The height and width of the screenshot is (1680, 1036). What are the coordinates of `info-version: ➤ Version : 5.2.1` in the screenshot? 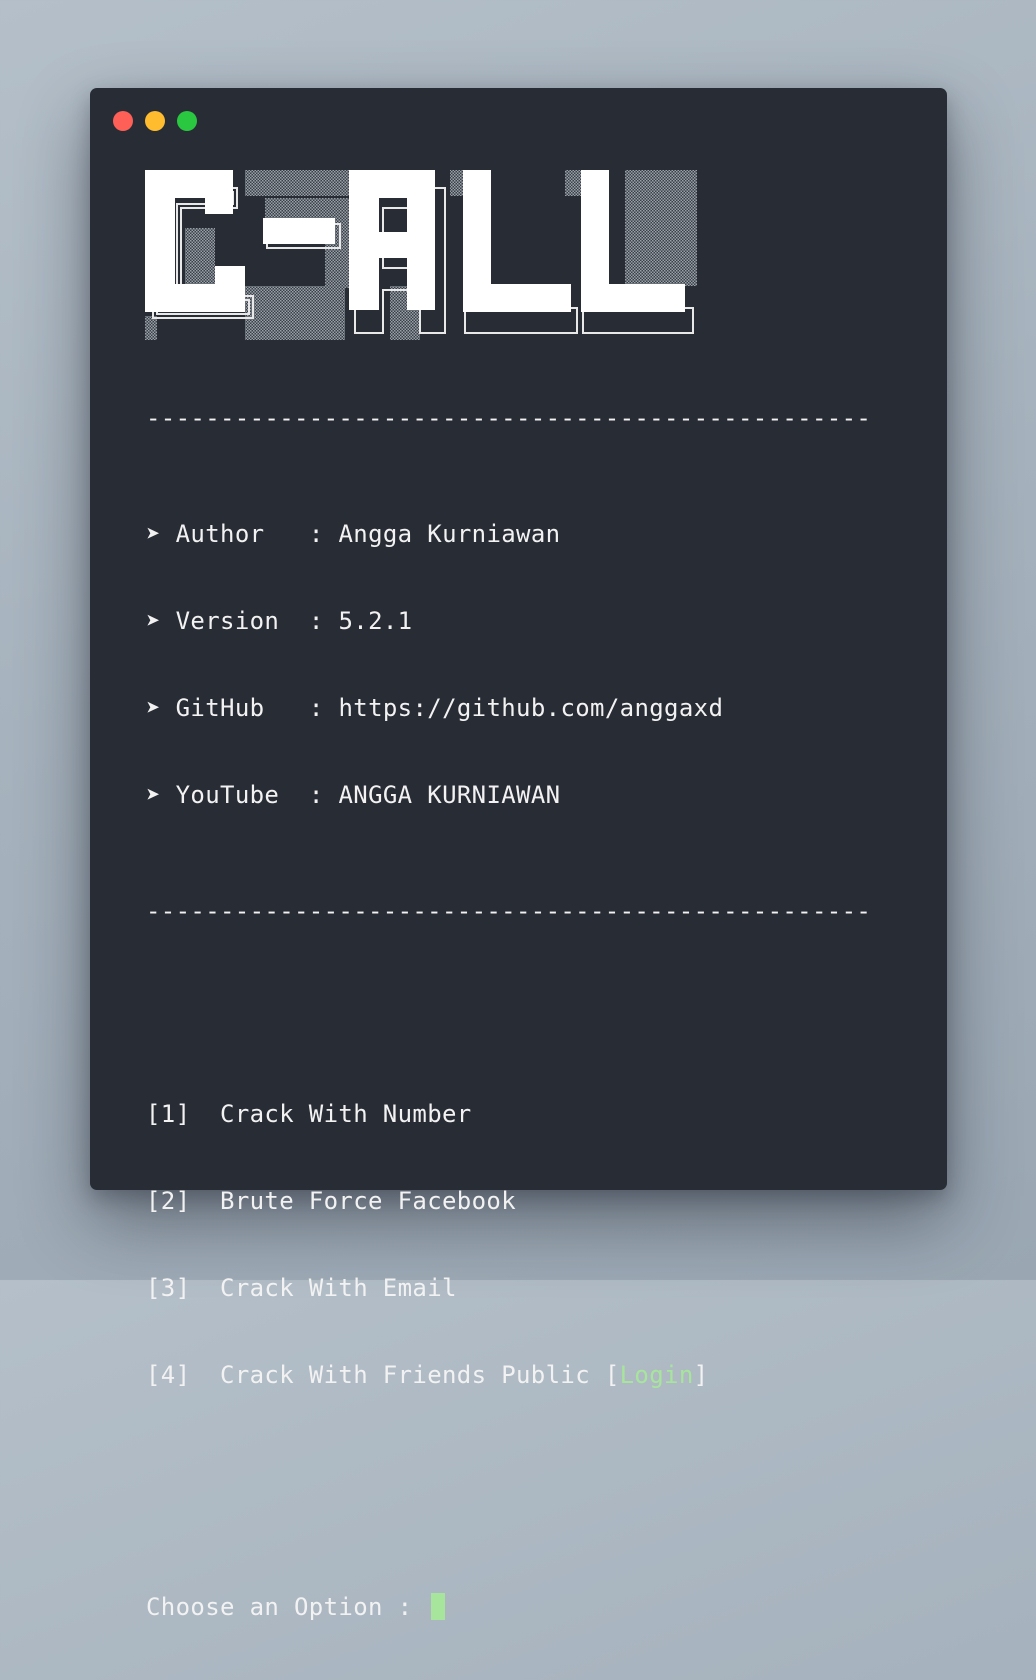 It's located at (508, 621).